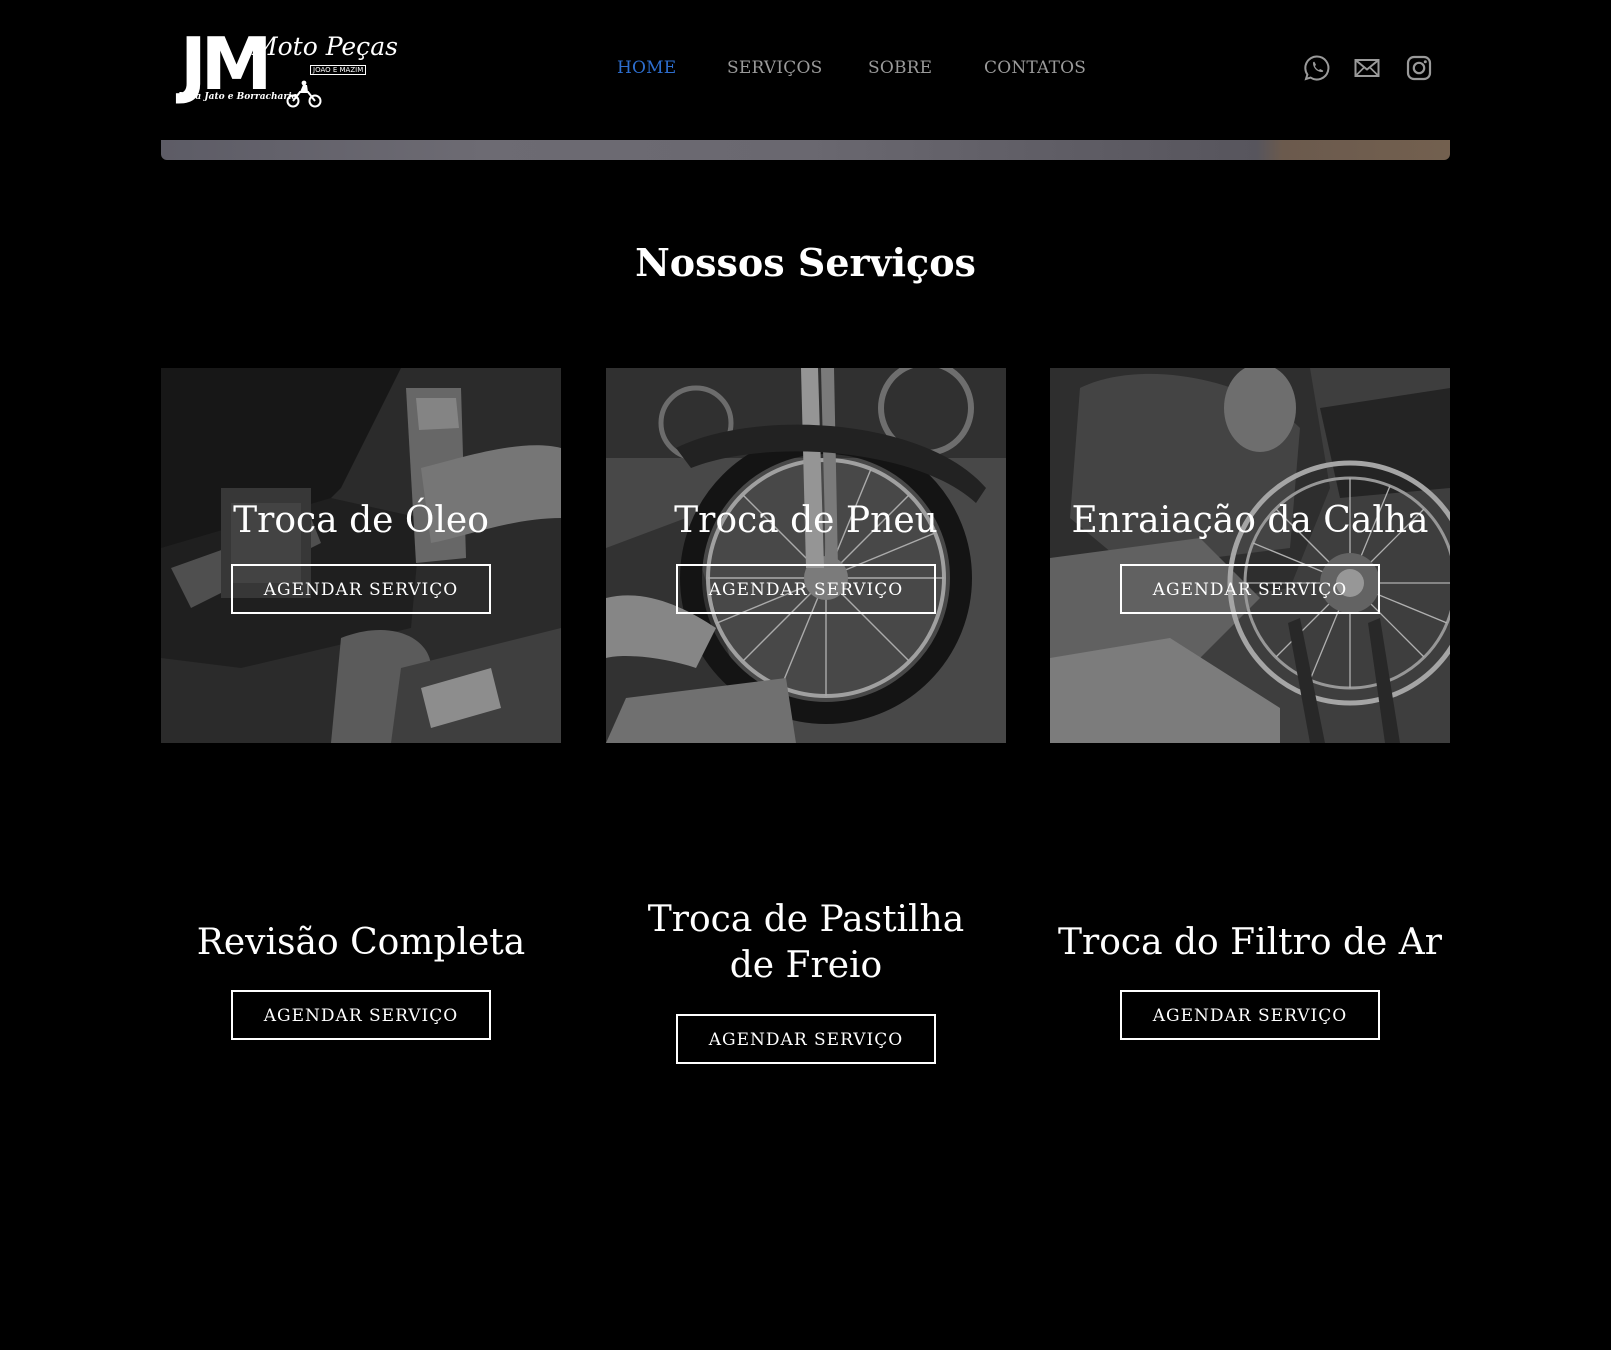  I want to click on service-card-enraiacao: Enraiação da Calha AGENDAR SERVIÇO, so click(1250, 555).